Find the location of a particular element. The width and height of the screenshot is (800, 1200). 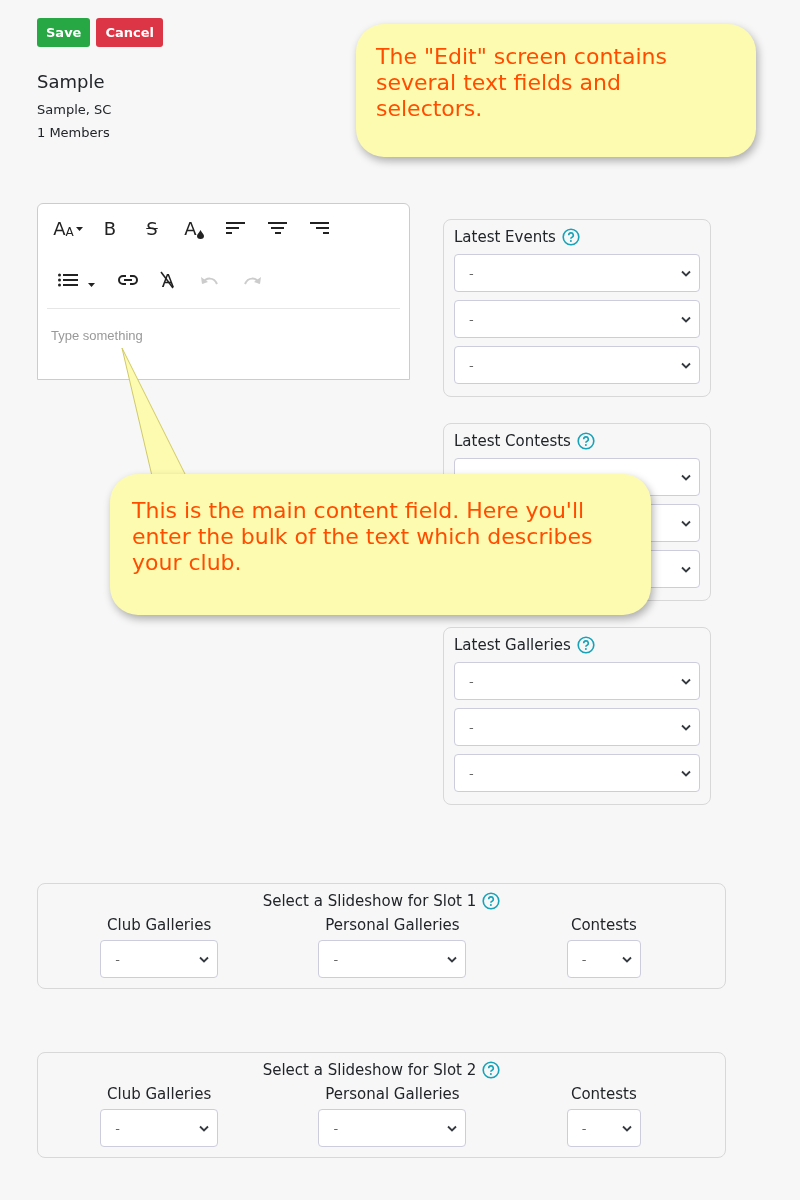

panel-title: Latest Galleries is located at coordinates (512, 645).